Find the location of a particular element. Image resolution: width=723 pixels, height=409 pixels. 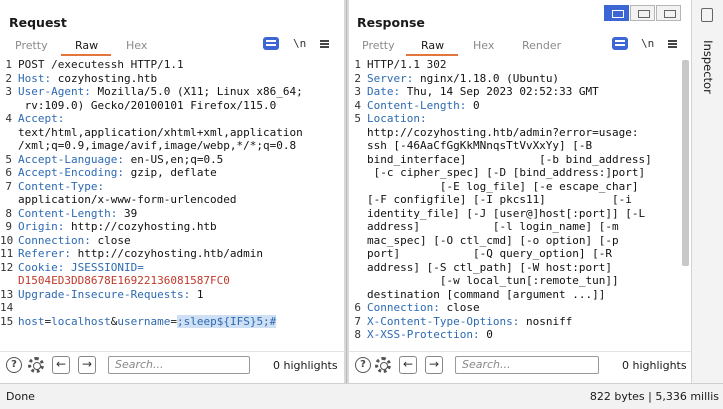

line-number: 13 is located at coordinates (7, 294).